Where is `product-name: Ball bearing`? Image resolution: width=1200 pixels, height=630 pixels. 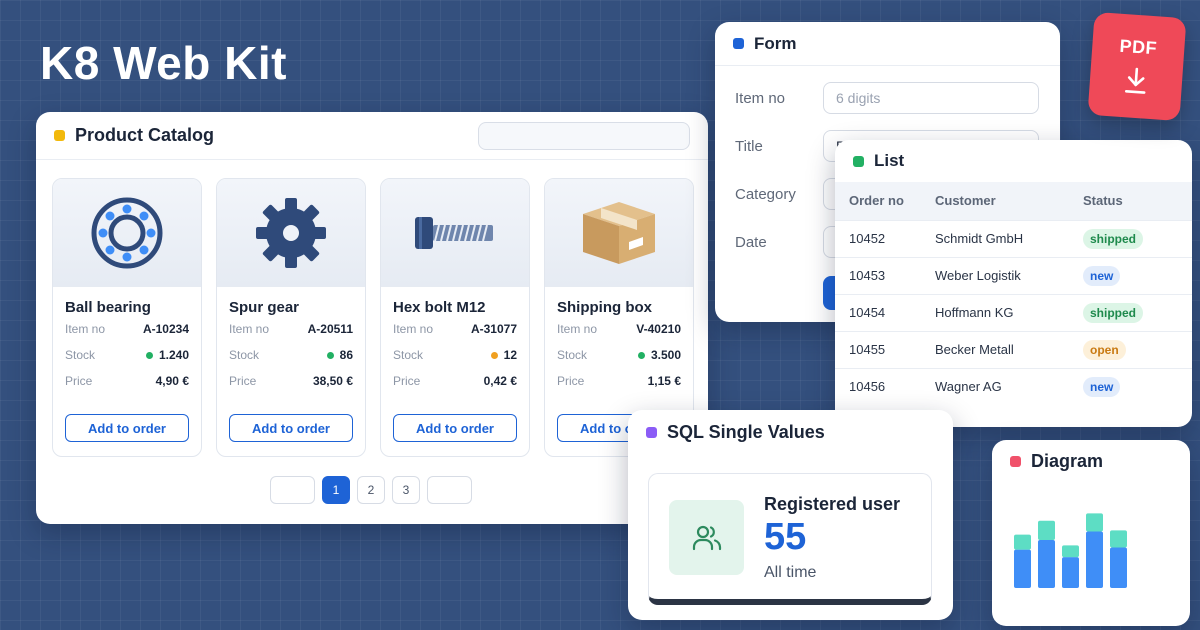
product-name: Ball bearing is located at coordinates (108, 307).